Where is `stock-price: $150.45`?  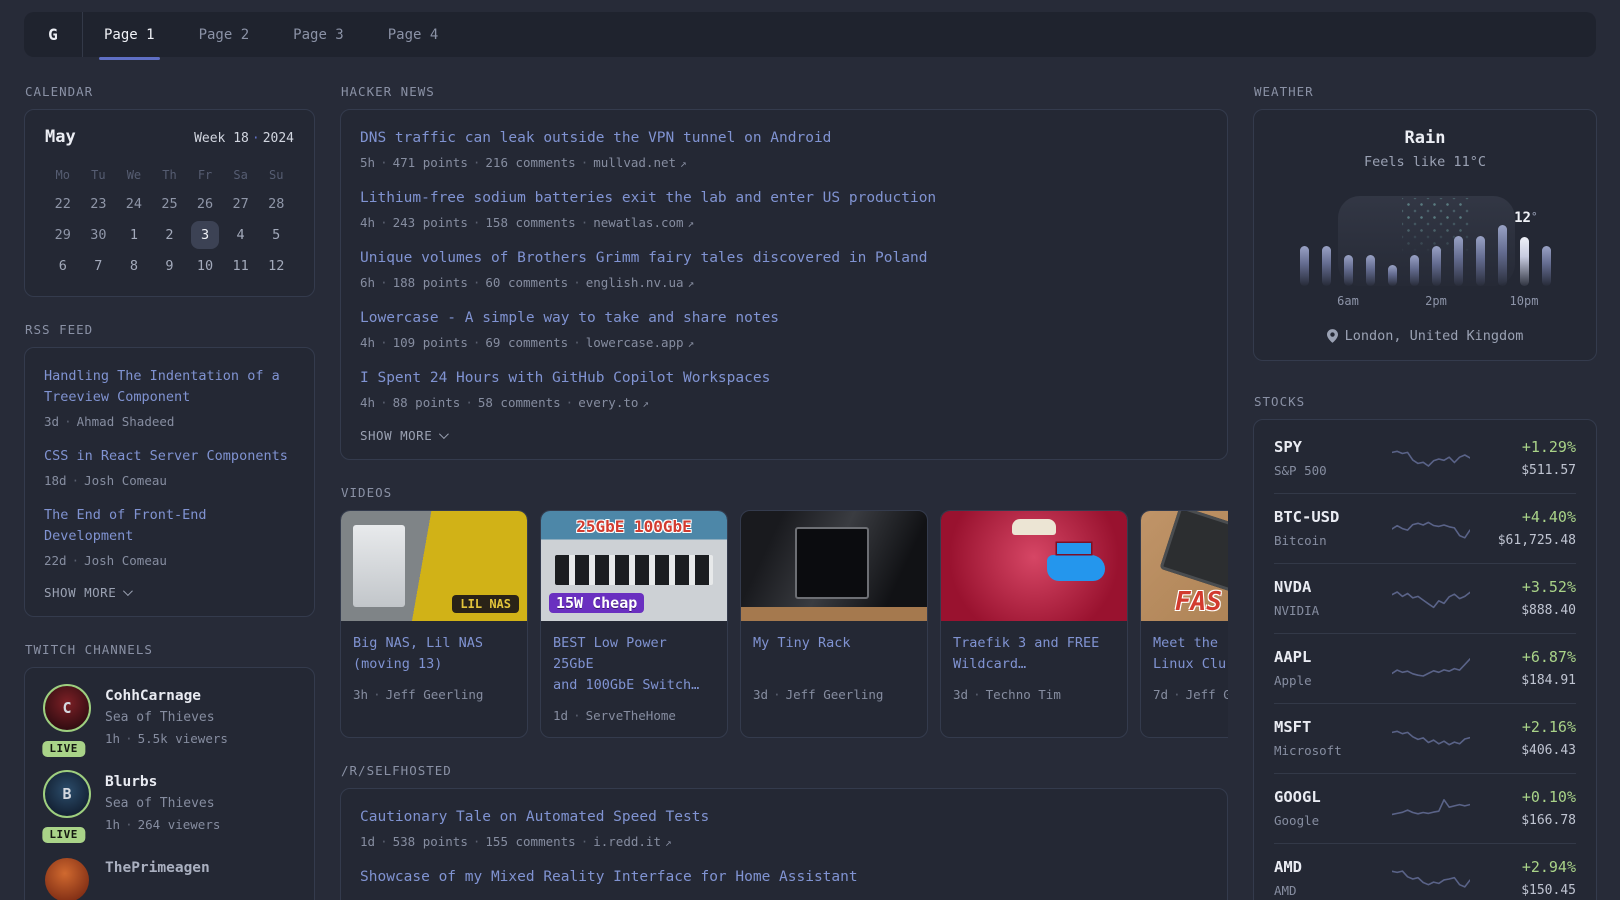
stock-price: $150.45 is located at coordinates (1548, 890).